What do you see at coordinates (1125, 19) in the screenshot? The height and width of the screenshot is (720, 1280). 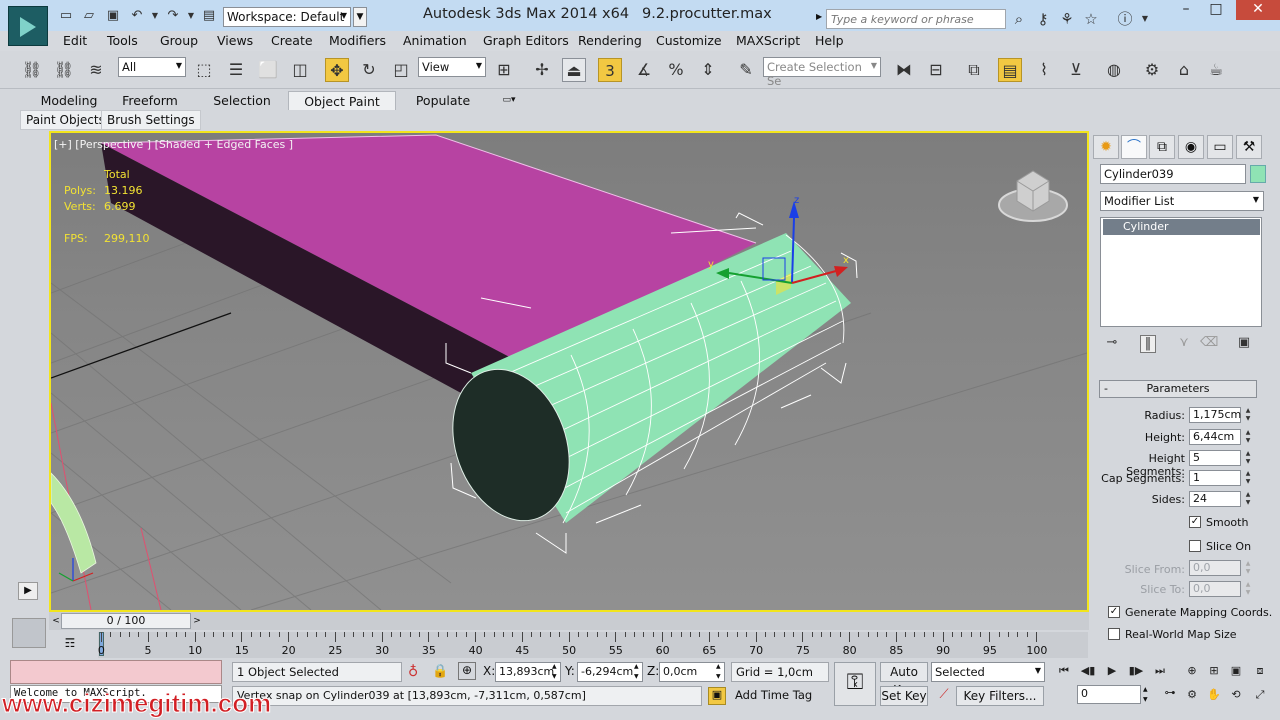 I see `help-icon: ⓘ` at bounding box center [1125, 19].